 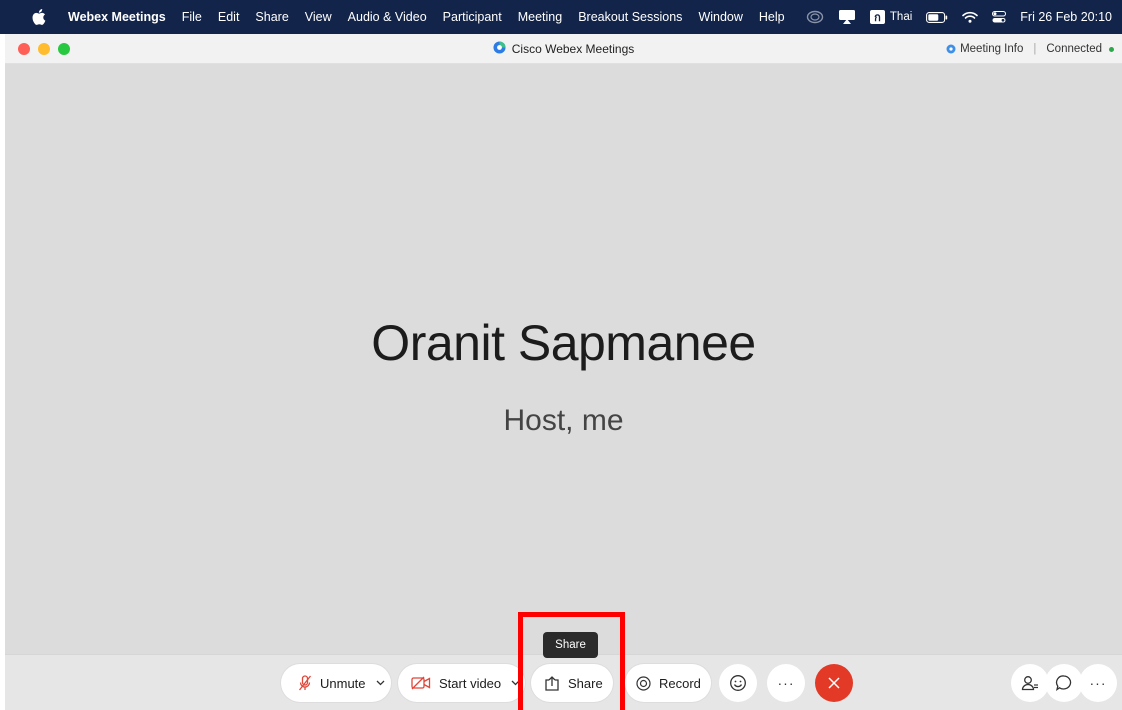 I want to click on start-video-button: Start video, so click(x=461, y=683).